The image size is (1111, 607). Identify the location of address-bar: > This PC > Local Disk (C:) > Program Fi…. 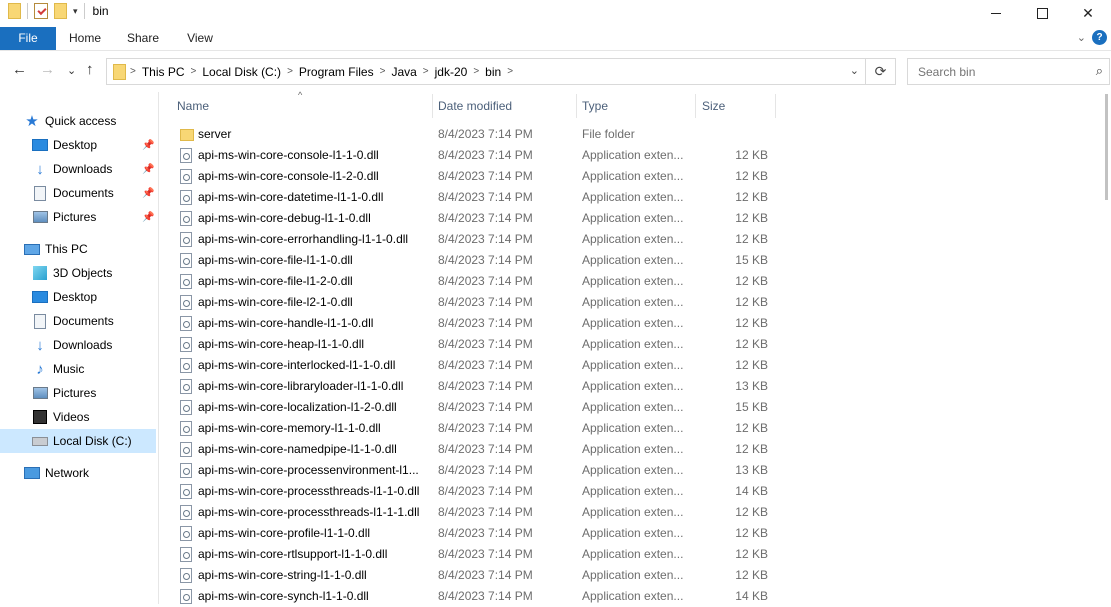
(486, 71).